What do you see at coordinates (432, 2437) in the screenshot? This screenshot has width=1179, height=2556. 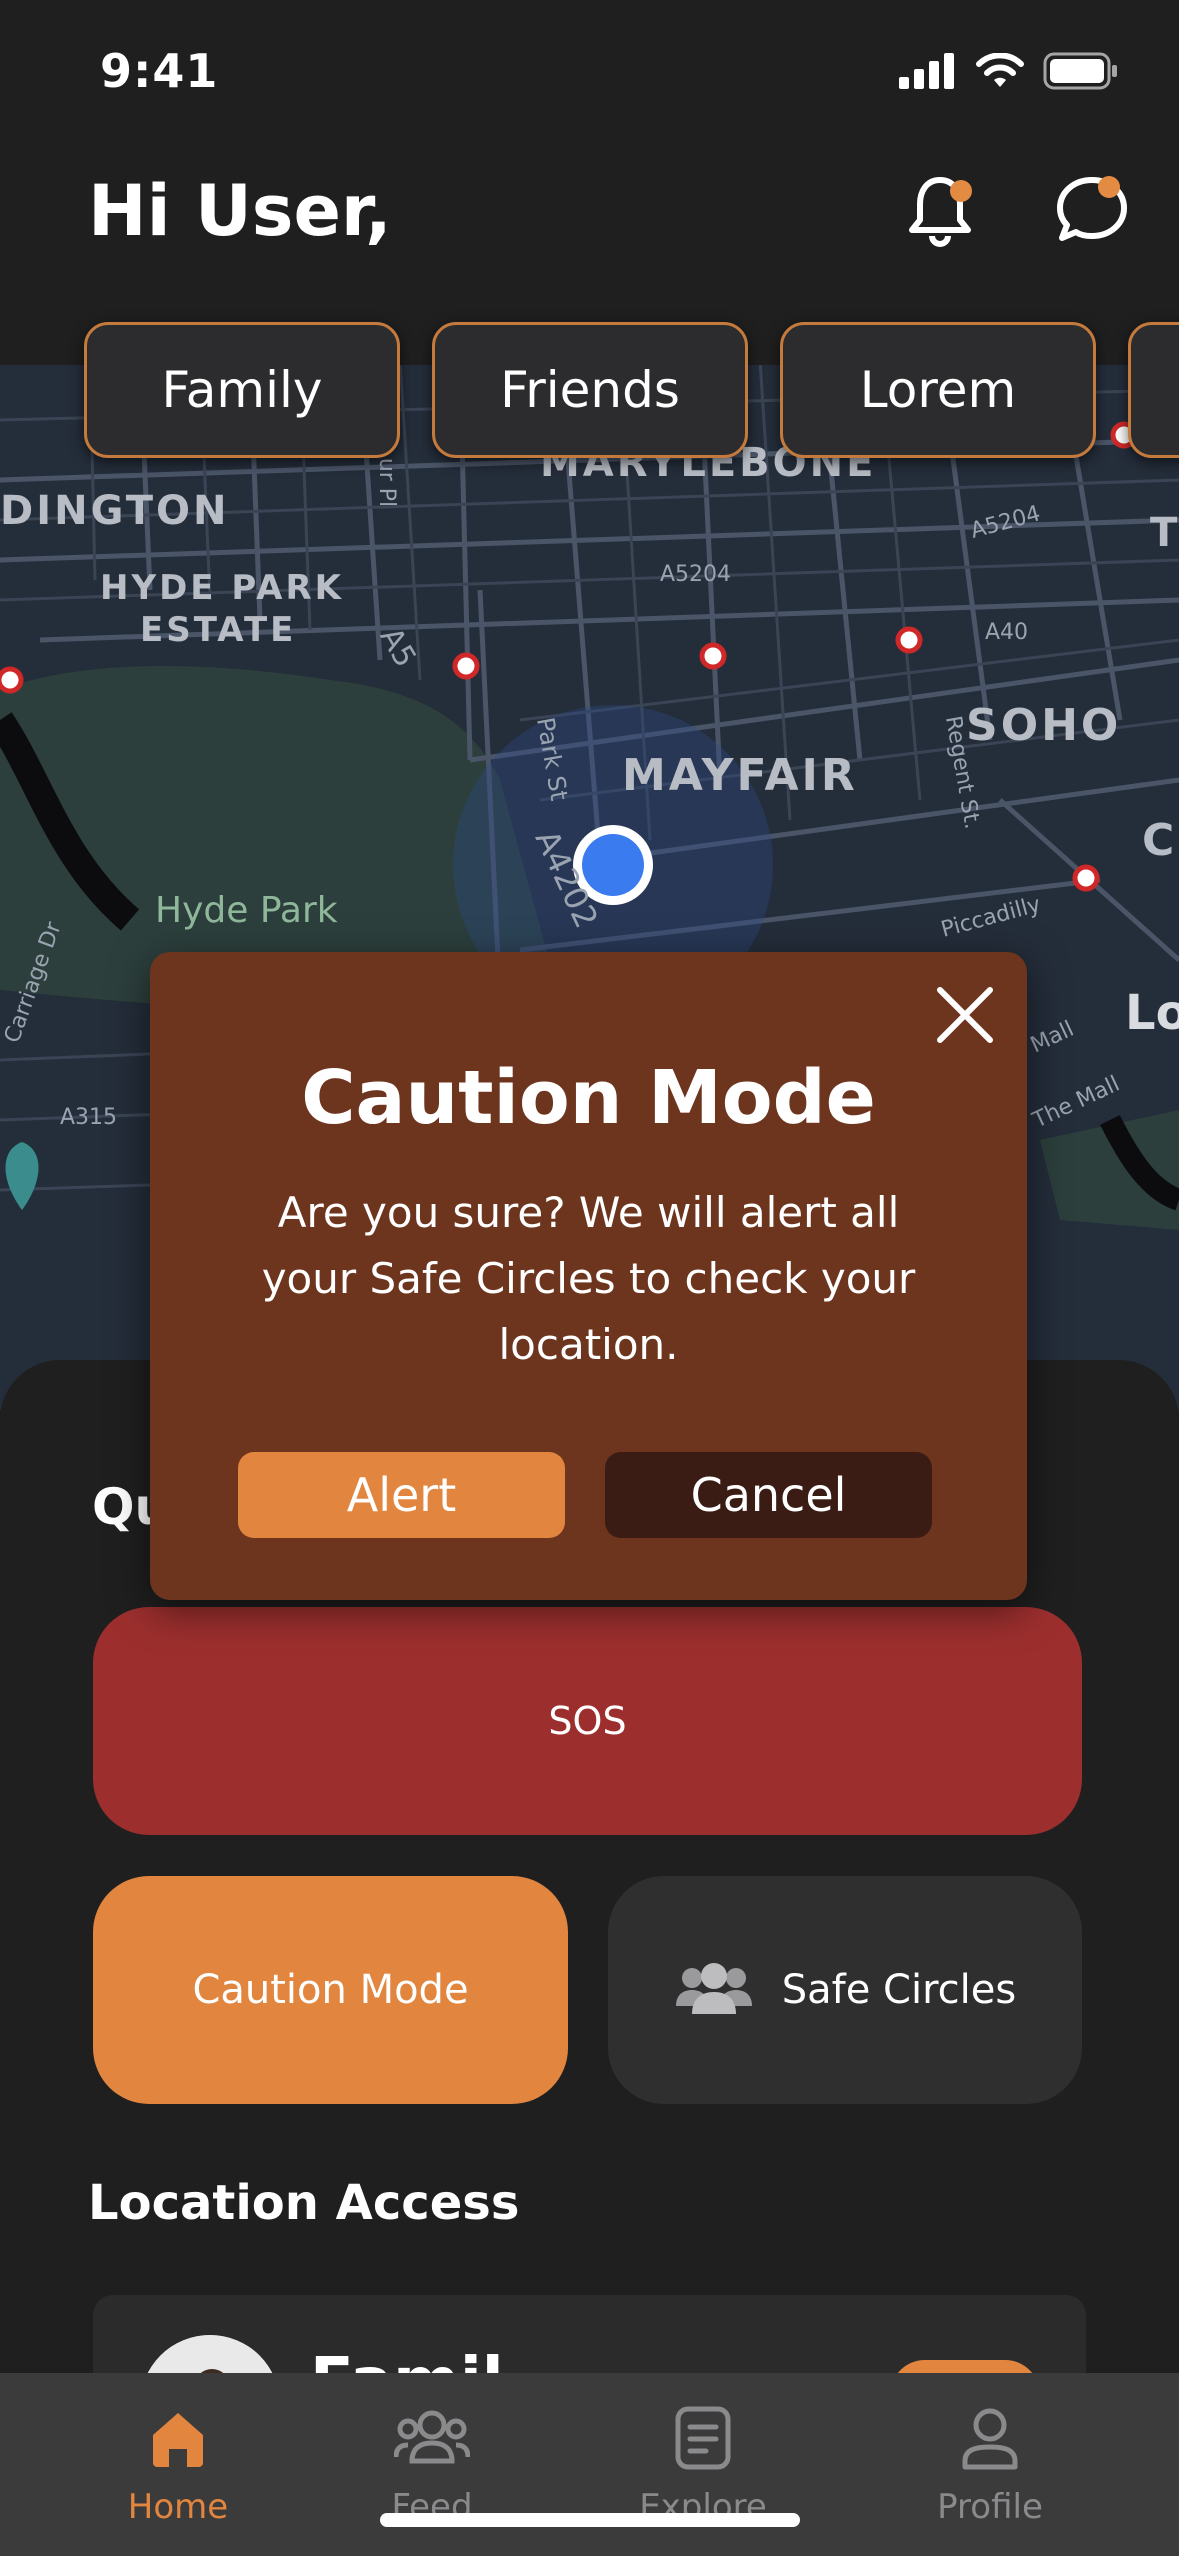 I see `people-icon` at bounding box center [432, 2437].